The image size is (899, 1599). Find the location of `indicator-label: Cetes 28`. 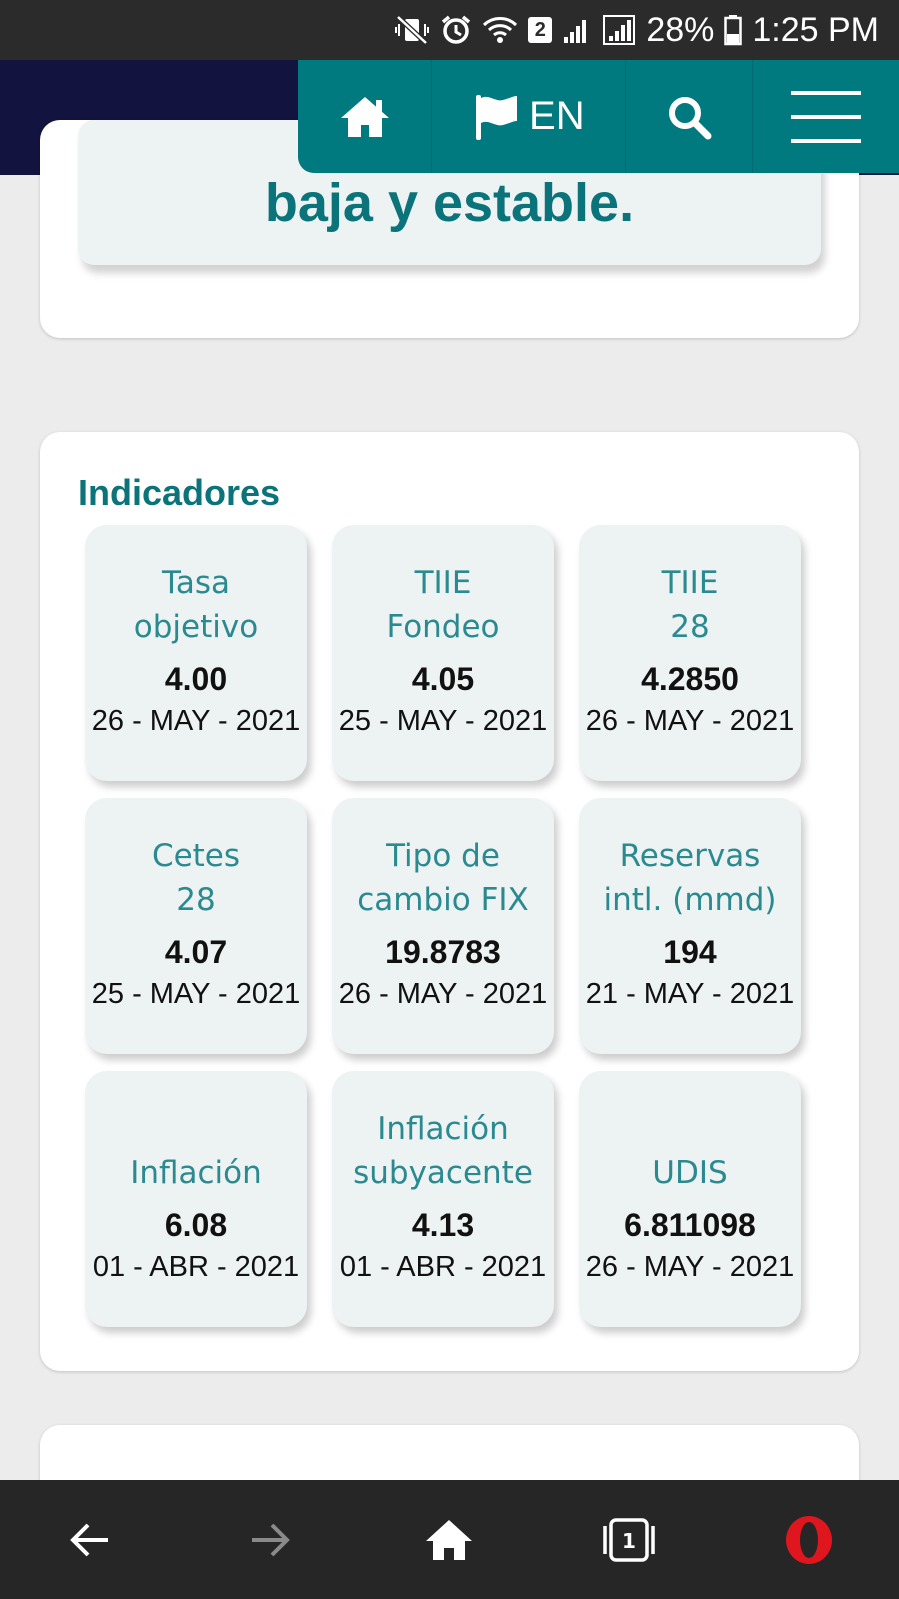

indicator-label: Cetes 28 is located at coordinates (196, 878).